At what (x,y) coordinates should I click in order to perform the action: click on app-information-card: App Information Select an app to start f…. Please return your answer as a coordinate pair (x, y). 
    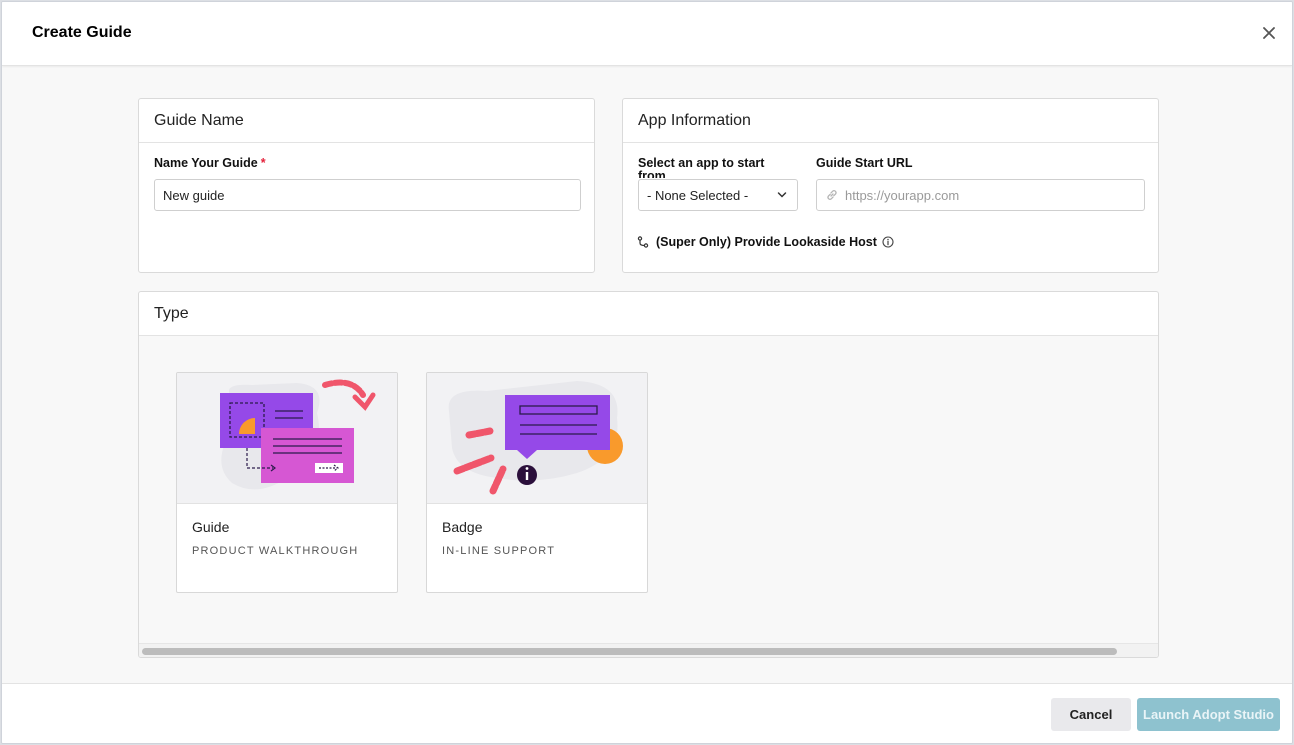
    Looking at the image, I should click on (890, 185).